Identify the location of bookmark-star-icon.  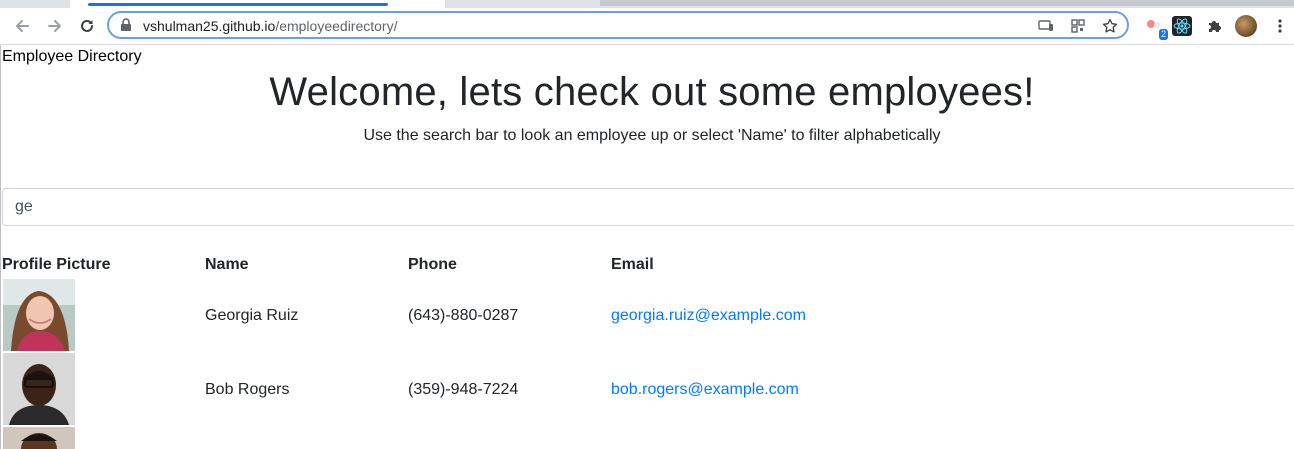
(1110, 26).